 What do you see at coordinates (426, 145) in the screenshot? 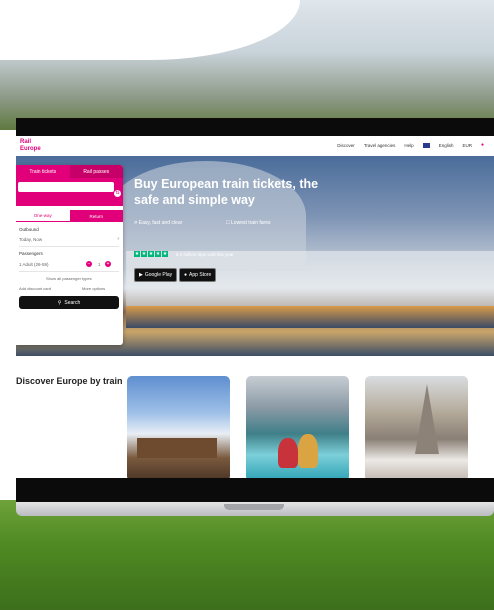
I see `flag-icon` at bounding box center [426, 145].